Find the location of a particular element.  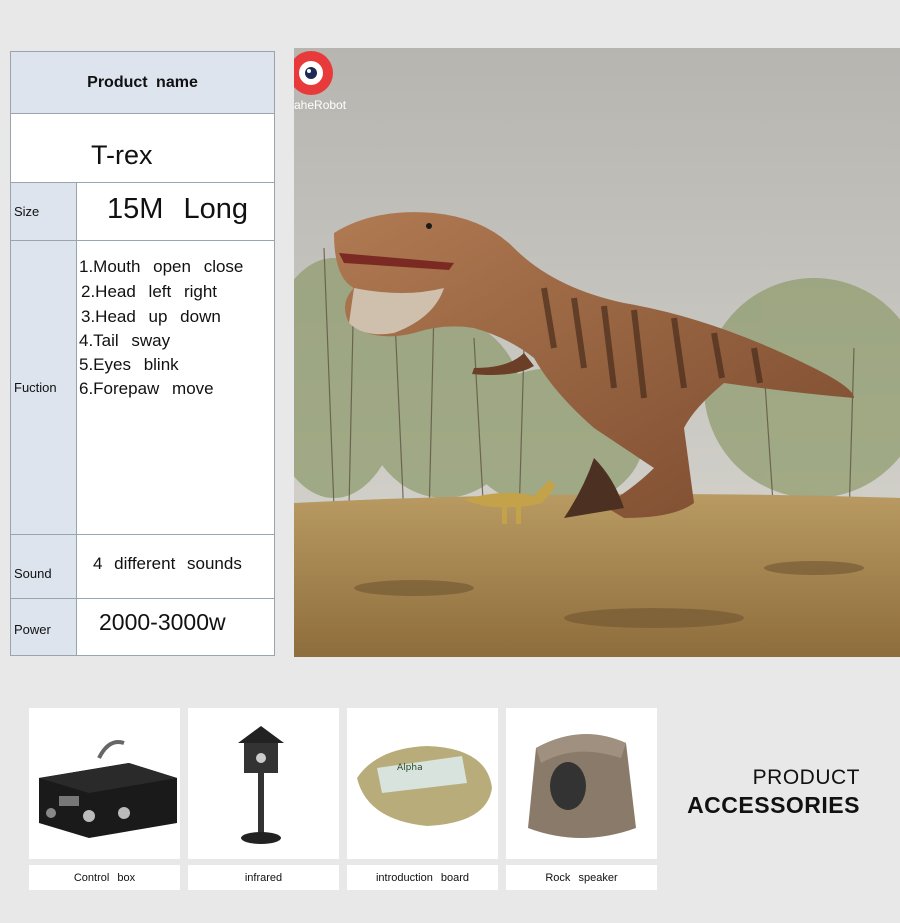

product-name-value: T-rex is located at coordinates (142, 148).